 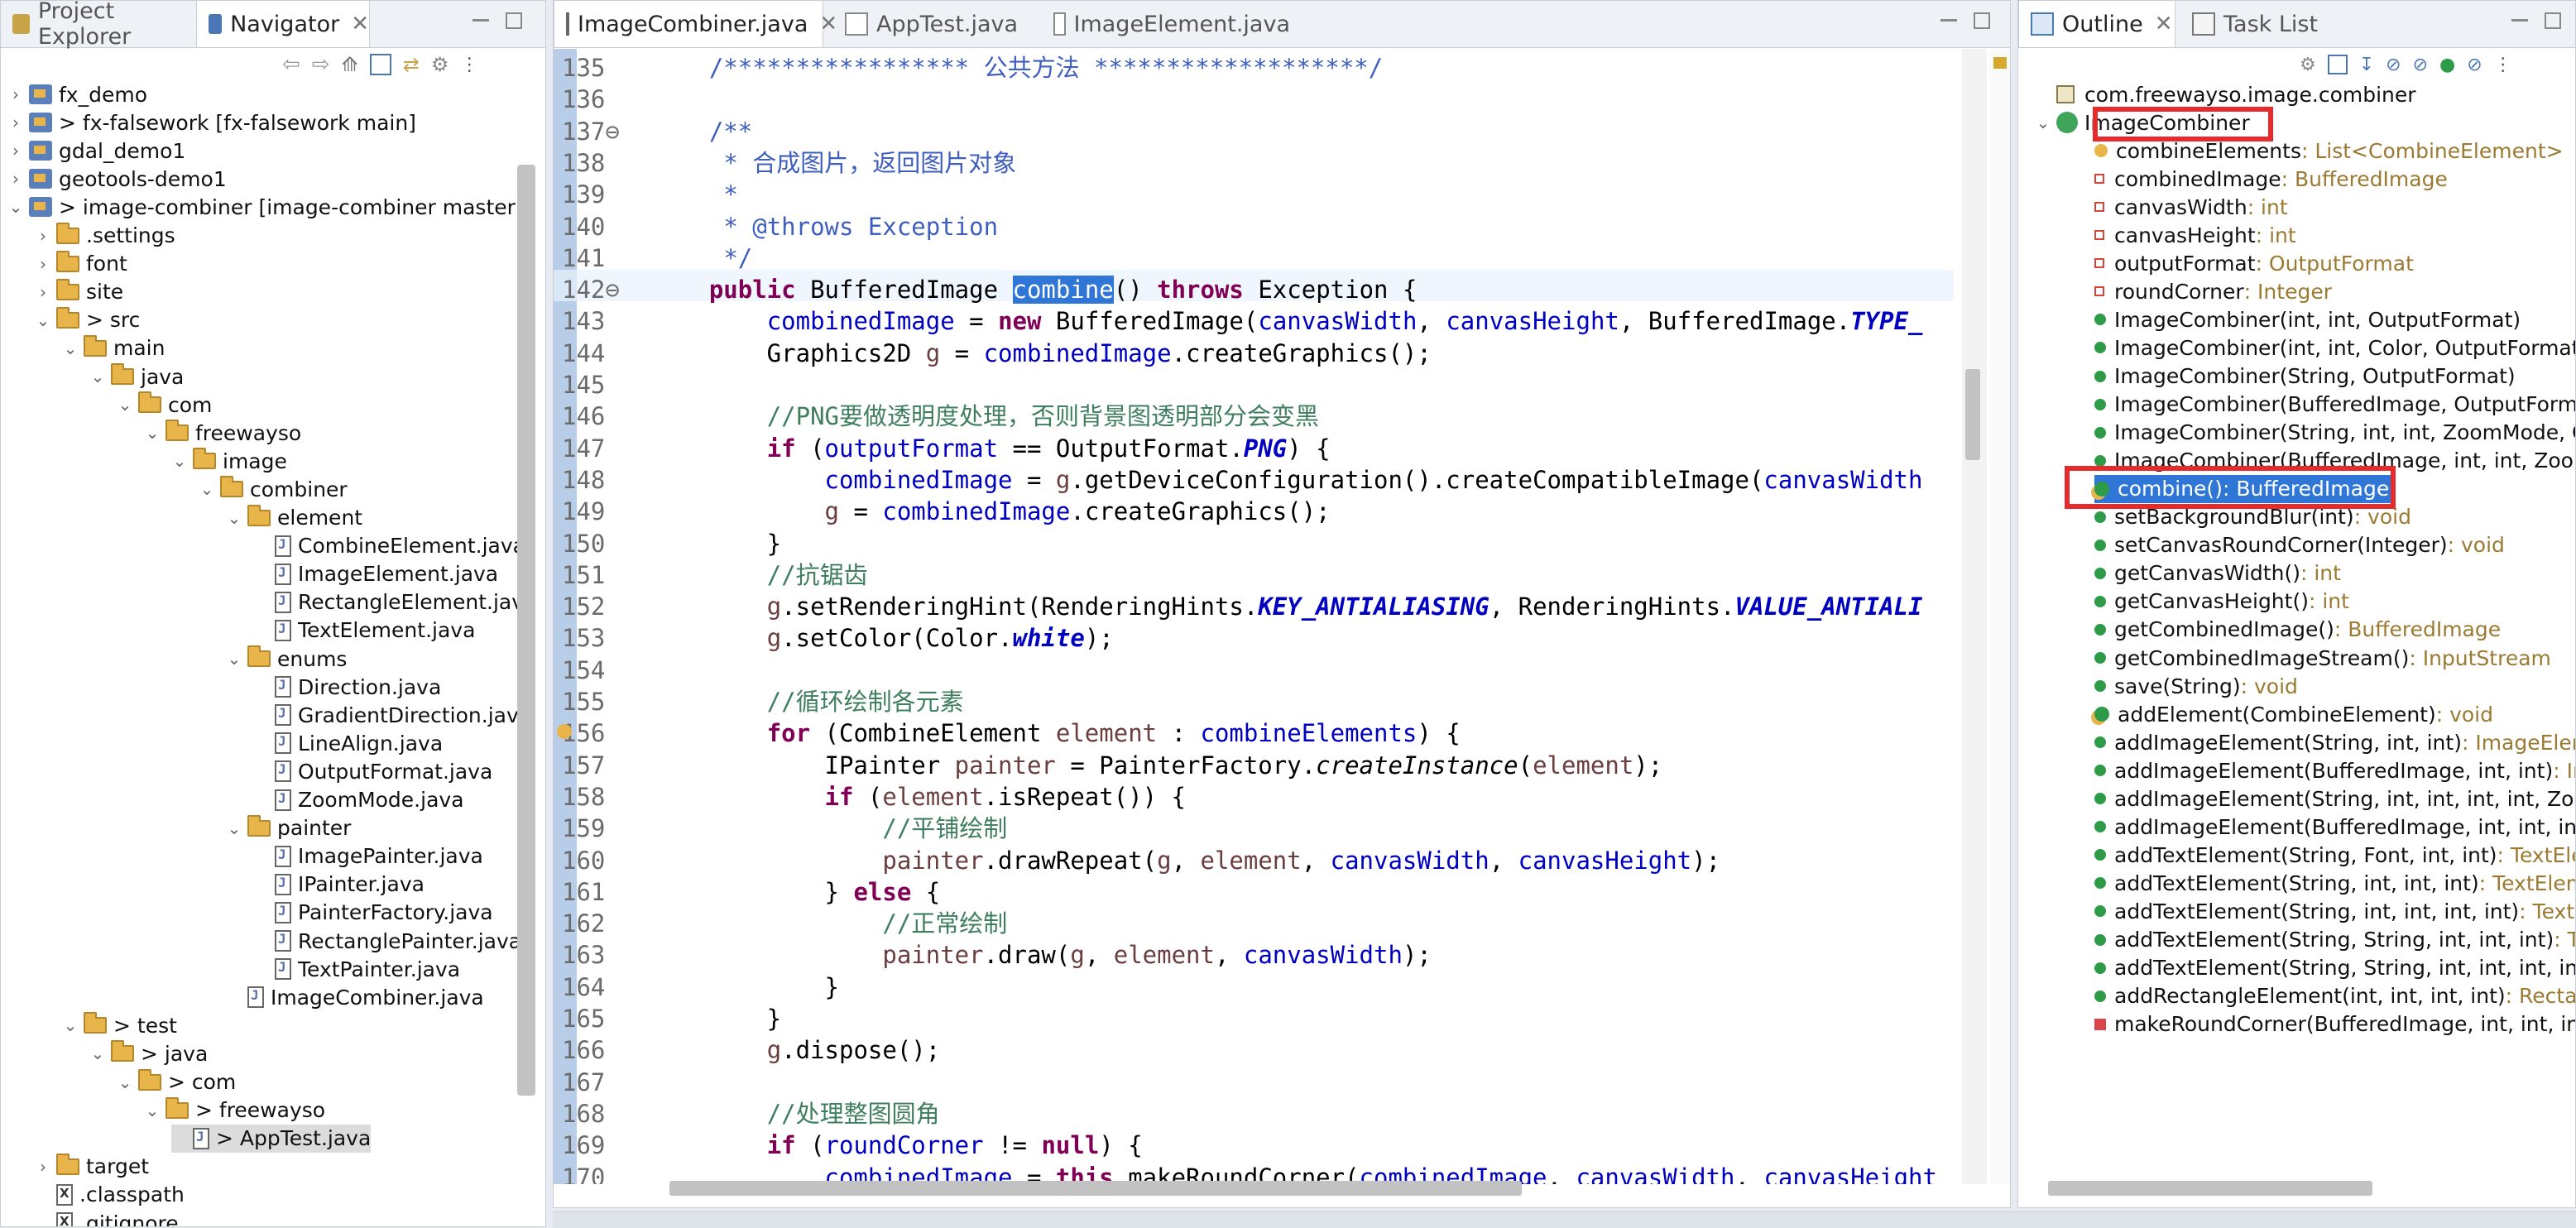 I want to click on tree-item: OutputFormat.java, so click(x=373, y=771).